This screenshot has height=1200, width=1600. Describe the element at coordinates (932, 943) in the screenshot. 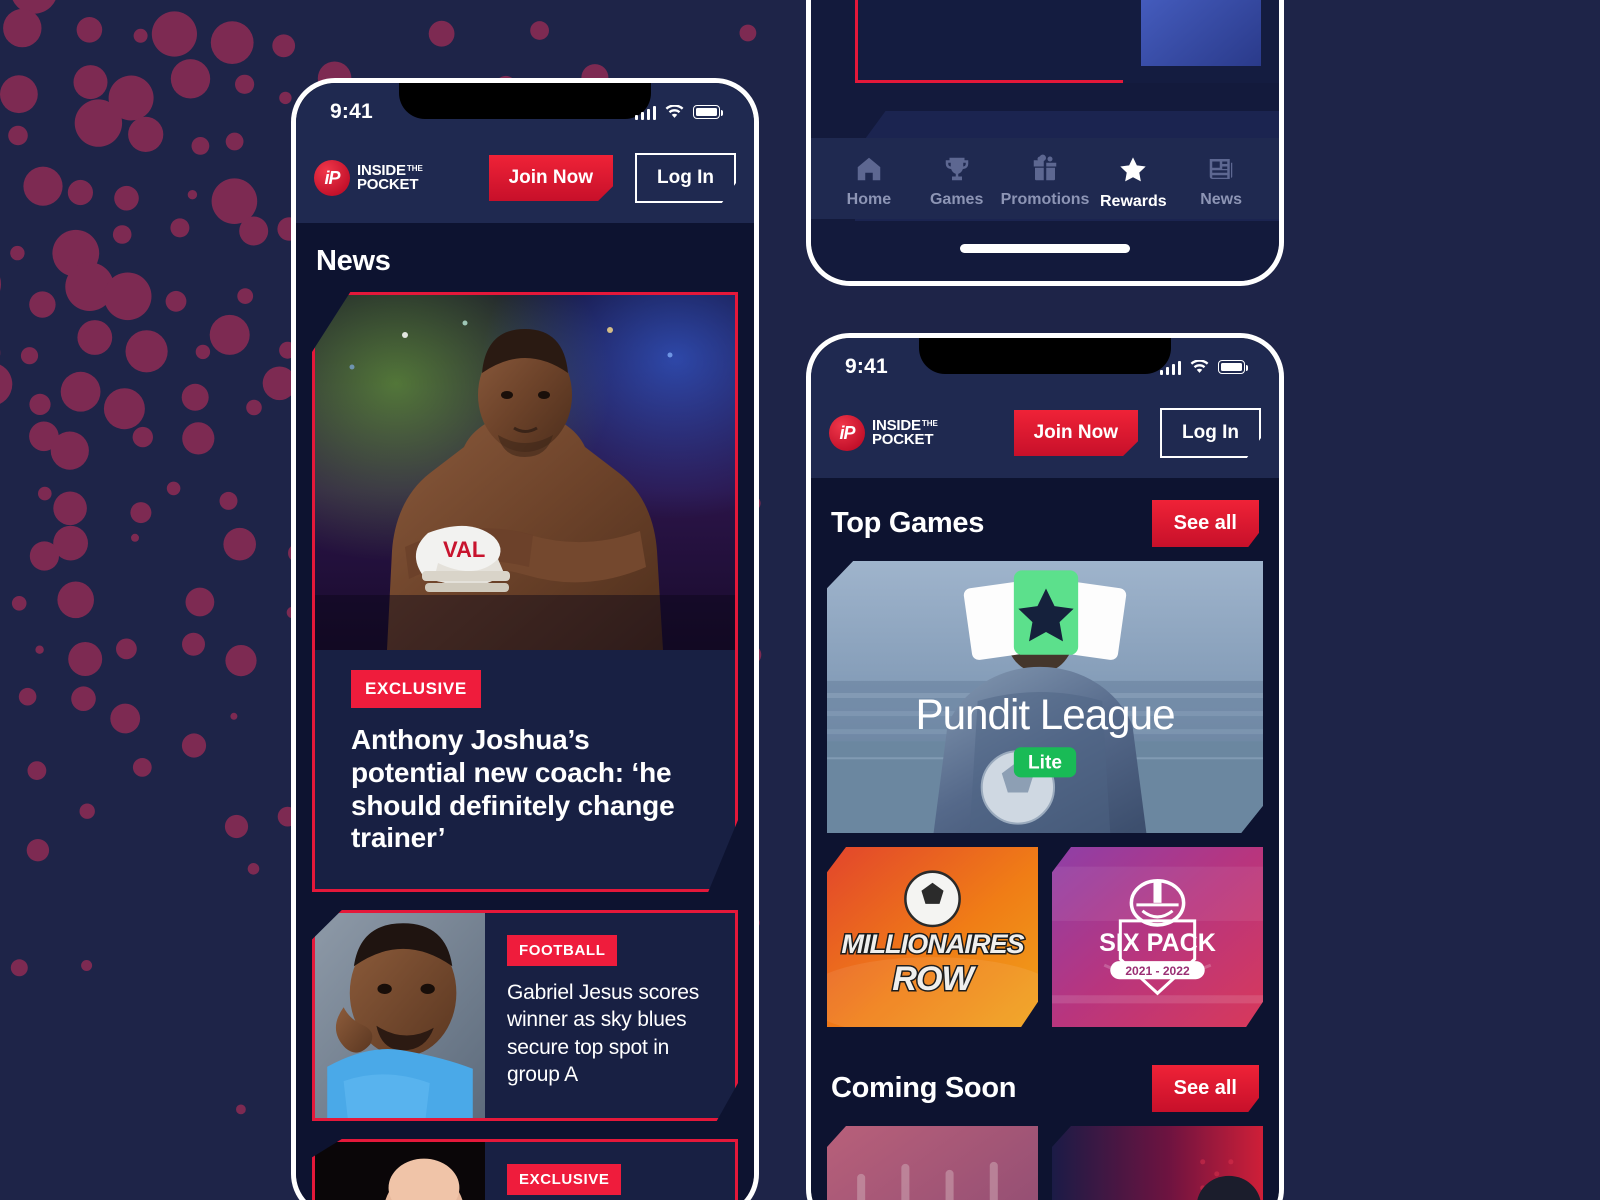

I see `svg-text: MILLIONAIRES` at that location.